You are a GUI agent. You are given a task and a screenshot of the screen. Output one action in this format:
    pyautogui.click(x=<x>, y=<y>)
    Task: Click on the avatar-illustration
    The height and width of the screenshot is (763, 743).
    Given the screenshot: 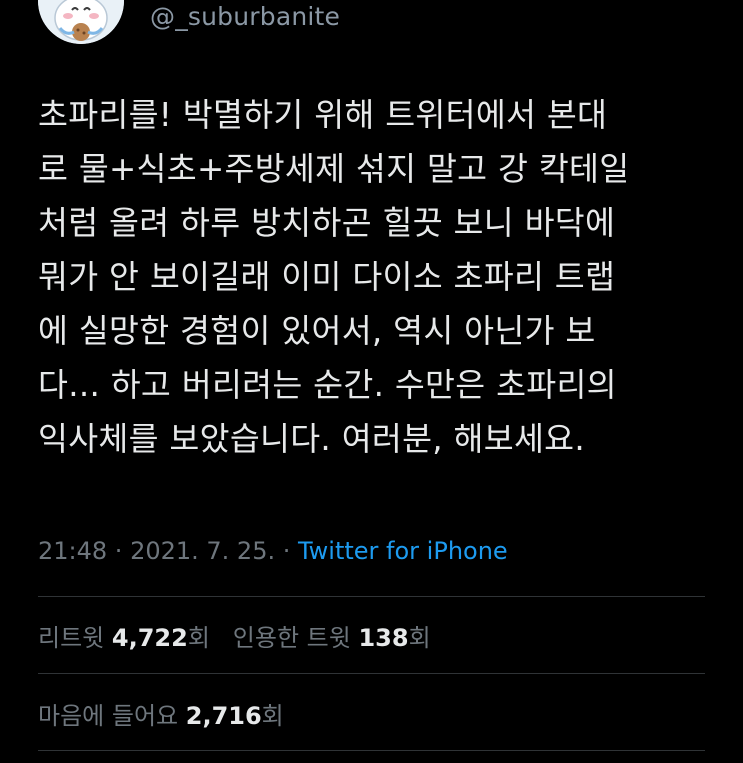 What is the action you would take?
    pyautogui.click(x=81, y=22)
    